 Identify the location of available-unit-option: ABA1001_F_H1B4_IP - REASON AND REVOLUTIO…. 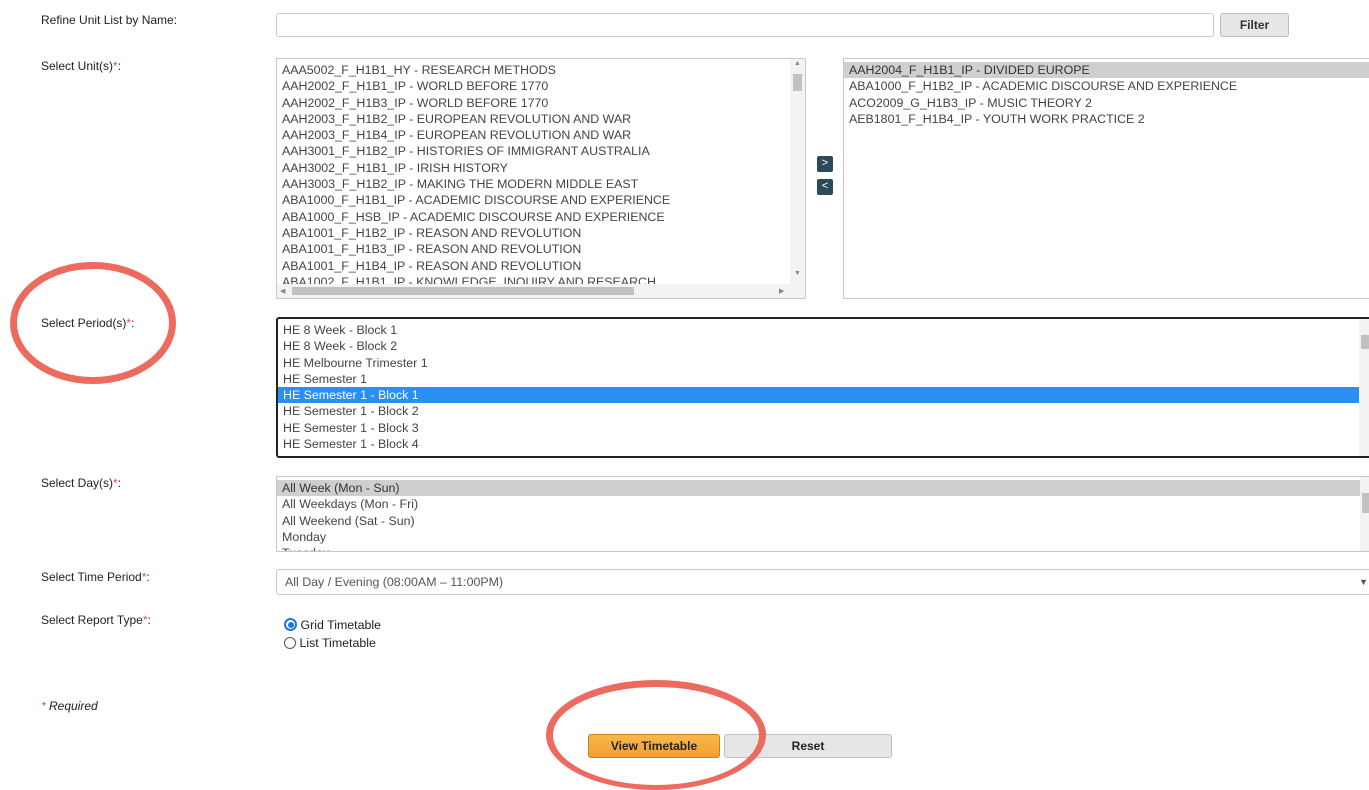
(541, 266).